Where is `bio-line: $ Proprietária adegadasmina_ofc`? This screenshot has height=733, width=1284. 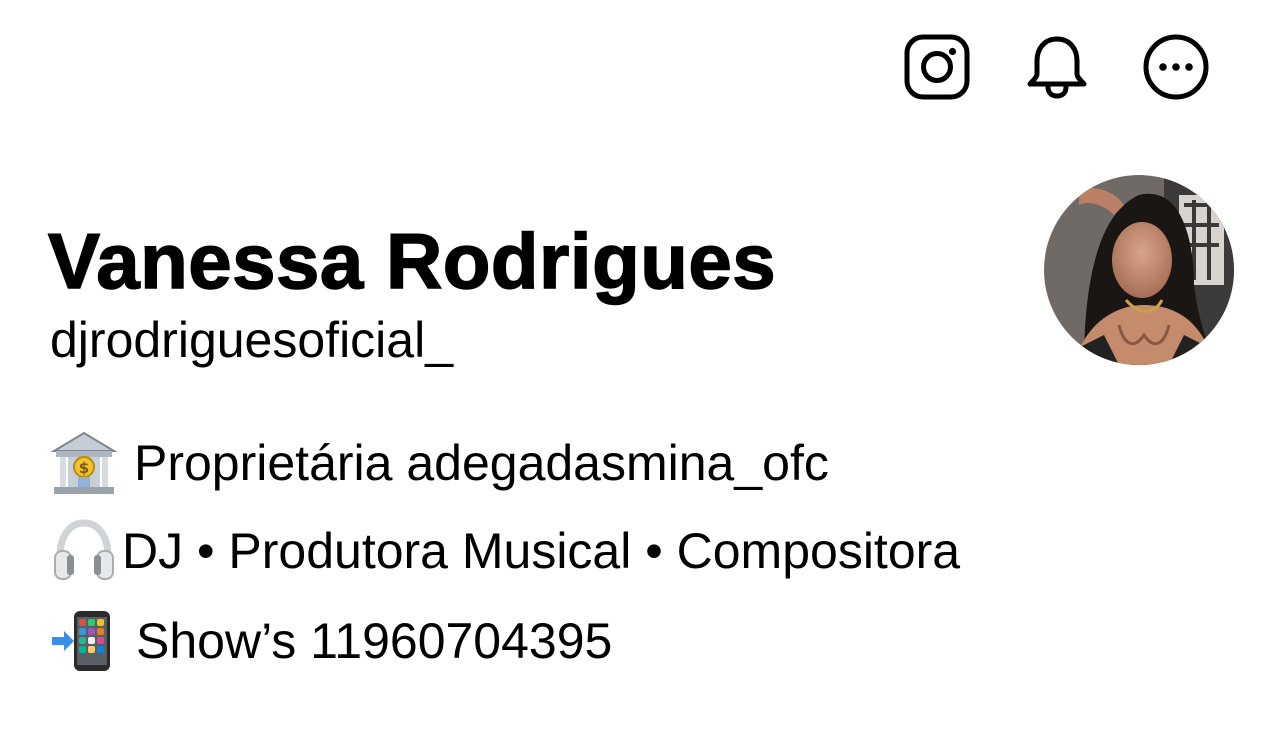 bio-line: $ Proprietária adegadasmina_ofc is located at coordinates (439, 463).